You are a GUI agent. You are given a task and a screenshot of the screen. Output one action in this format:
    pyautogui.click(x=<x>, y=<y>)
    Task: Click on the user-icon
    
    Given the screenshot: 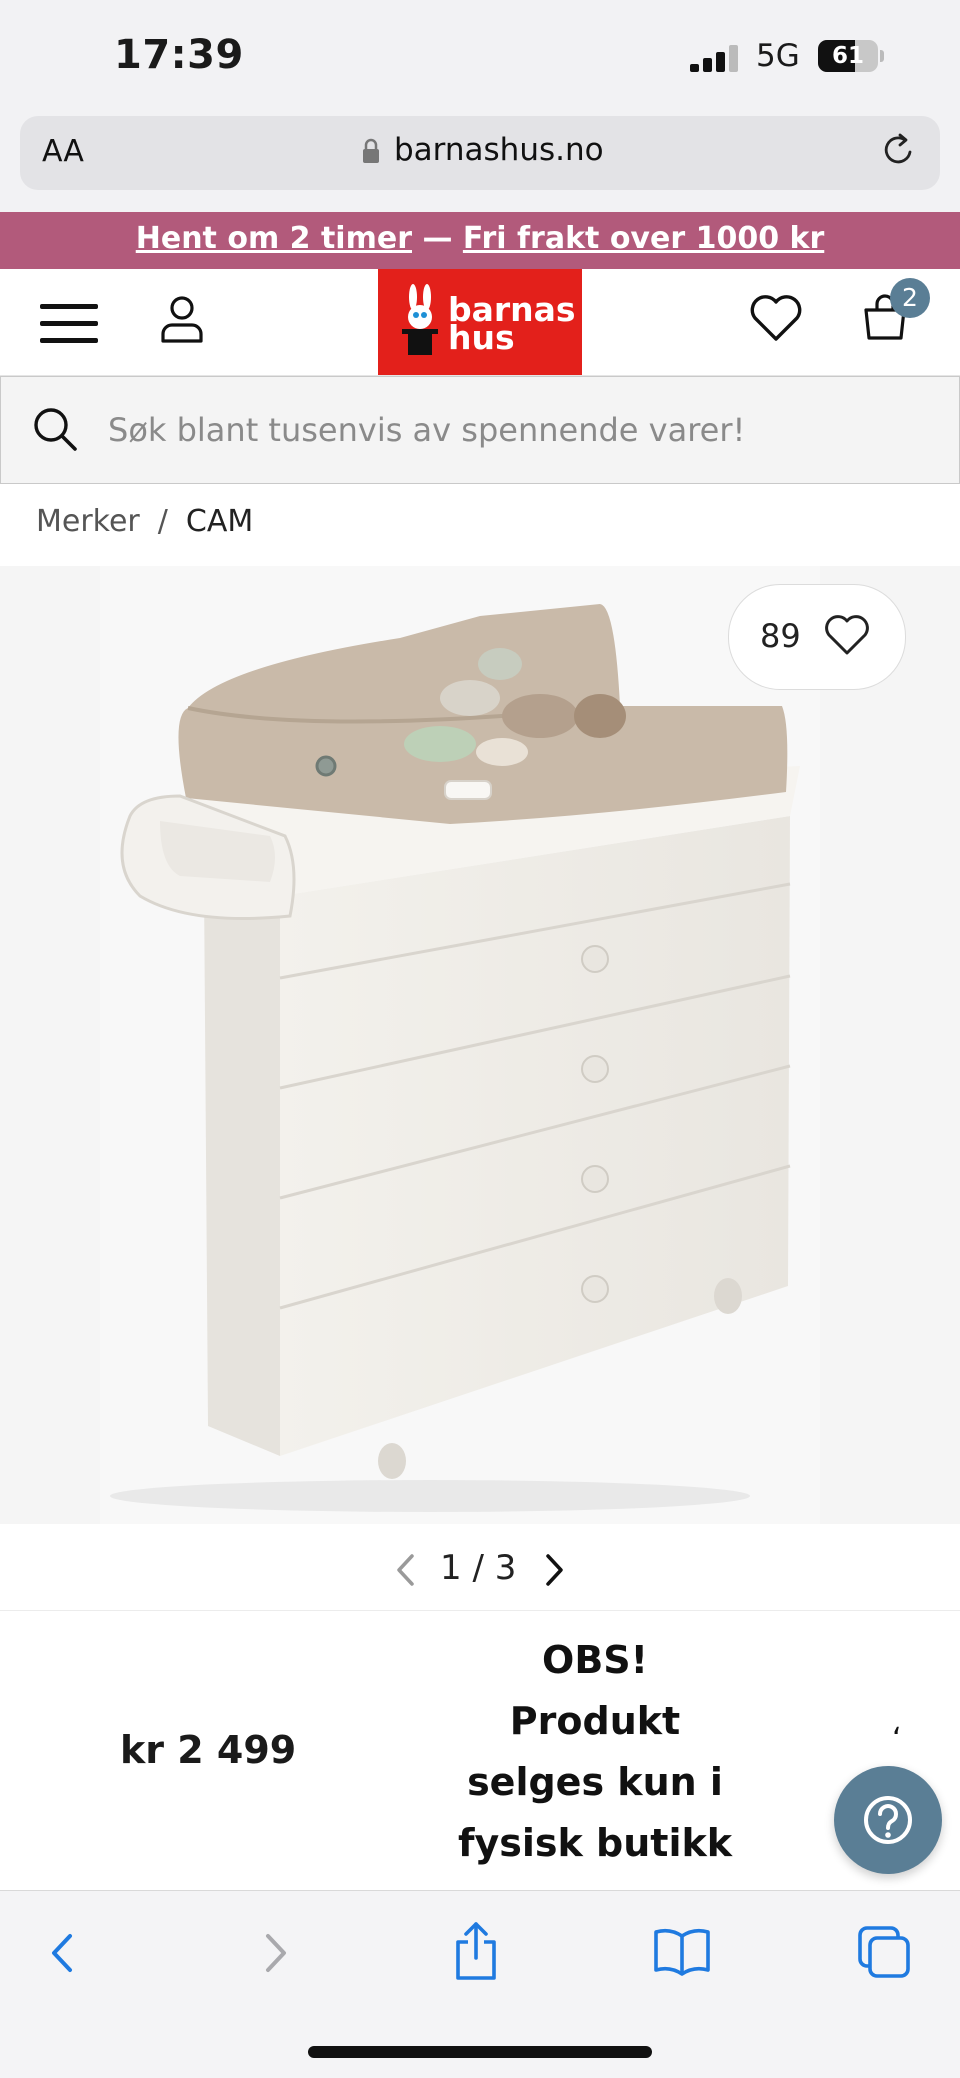 What is the action you would take?
    pyautogui.click(x=182, y=319)
    